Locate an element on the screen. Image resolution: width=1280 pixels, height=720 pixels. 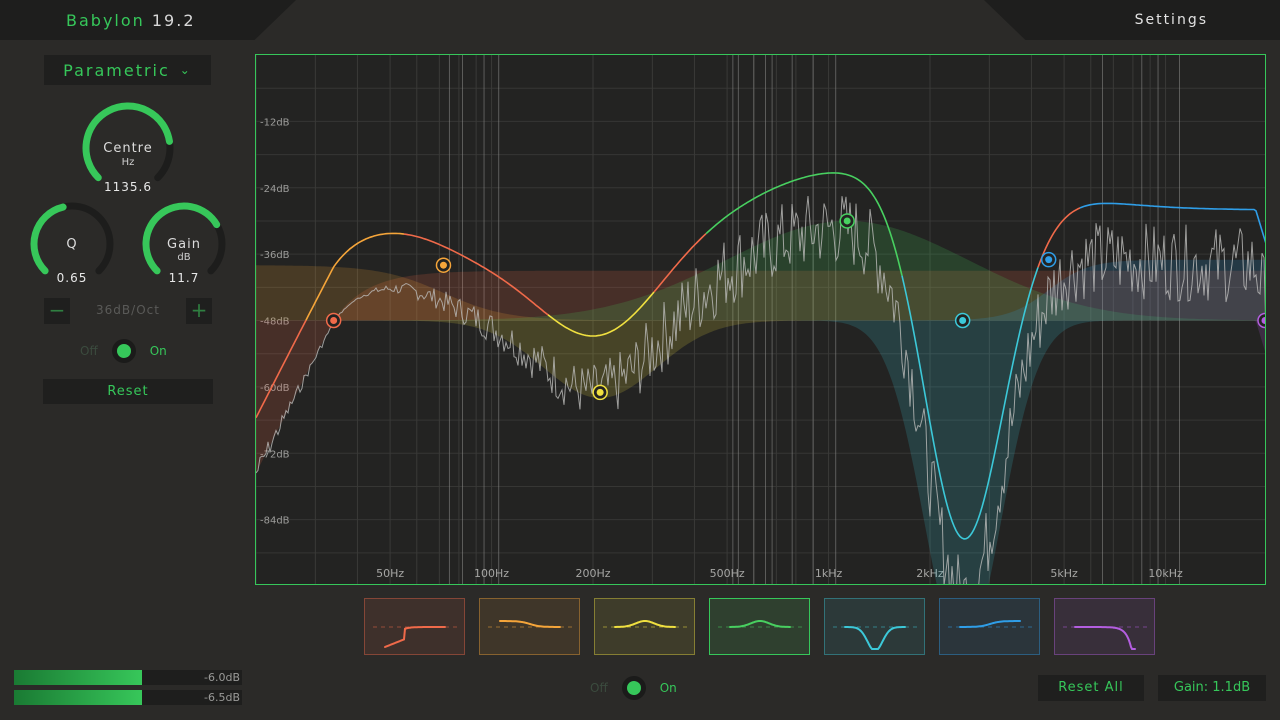
filter-mode-dropdown: Parametric ⌄ is located at coordinates (127, 70).